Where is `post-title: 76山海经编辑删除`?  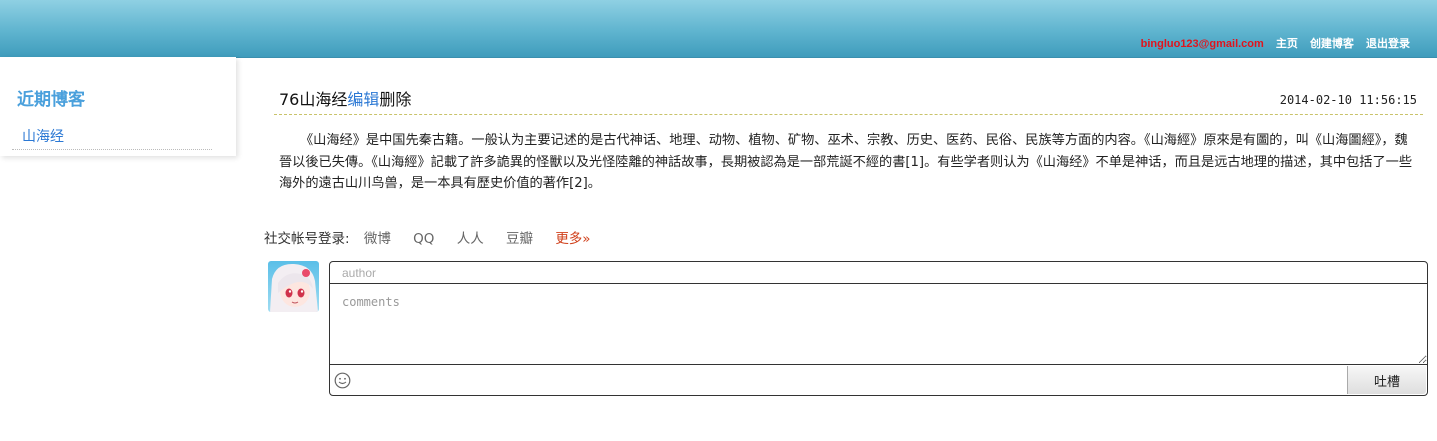
post-title: 76山海经编辑删除 is located at coordinates (345, 98).